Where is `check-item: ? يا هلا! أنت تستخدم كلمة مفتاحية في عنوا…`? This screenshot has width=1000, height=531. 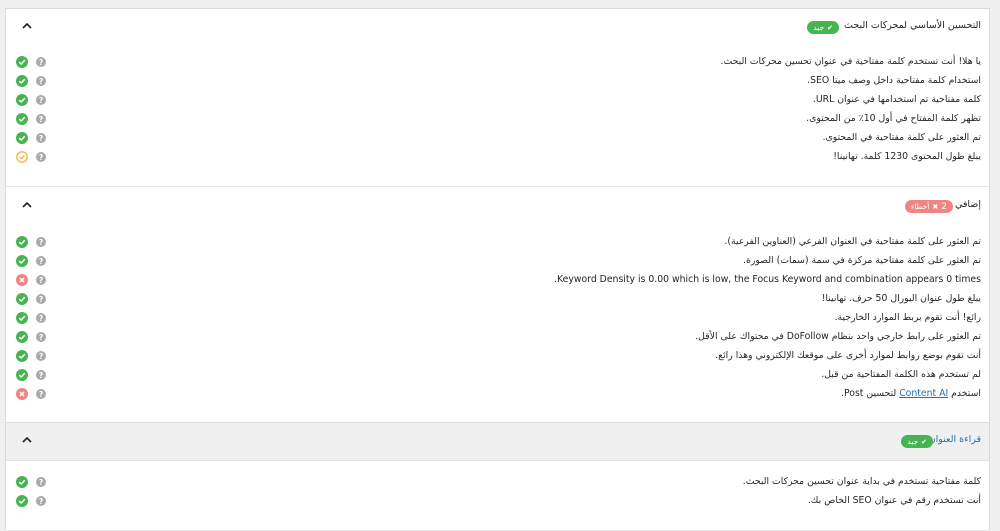 check-item: ? يا هلا! أنت تستخدم كلمة مفتاحية في عنوا… is located at coordinates (497, 63).